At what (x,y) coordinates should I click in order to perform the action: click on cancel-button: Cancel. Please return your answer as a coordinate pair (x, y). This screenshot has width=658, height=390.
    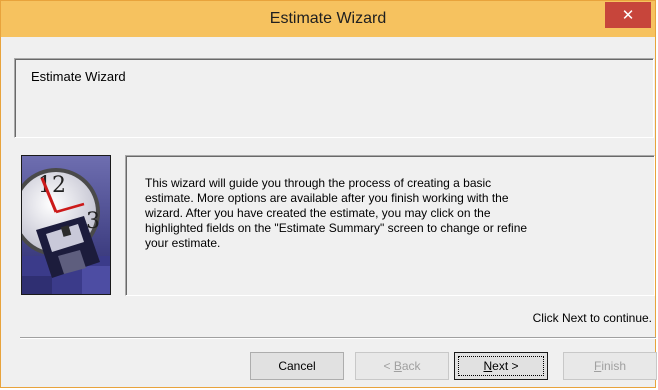
    Looking at the image, I should click on (297, 366).